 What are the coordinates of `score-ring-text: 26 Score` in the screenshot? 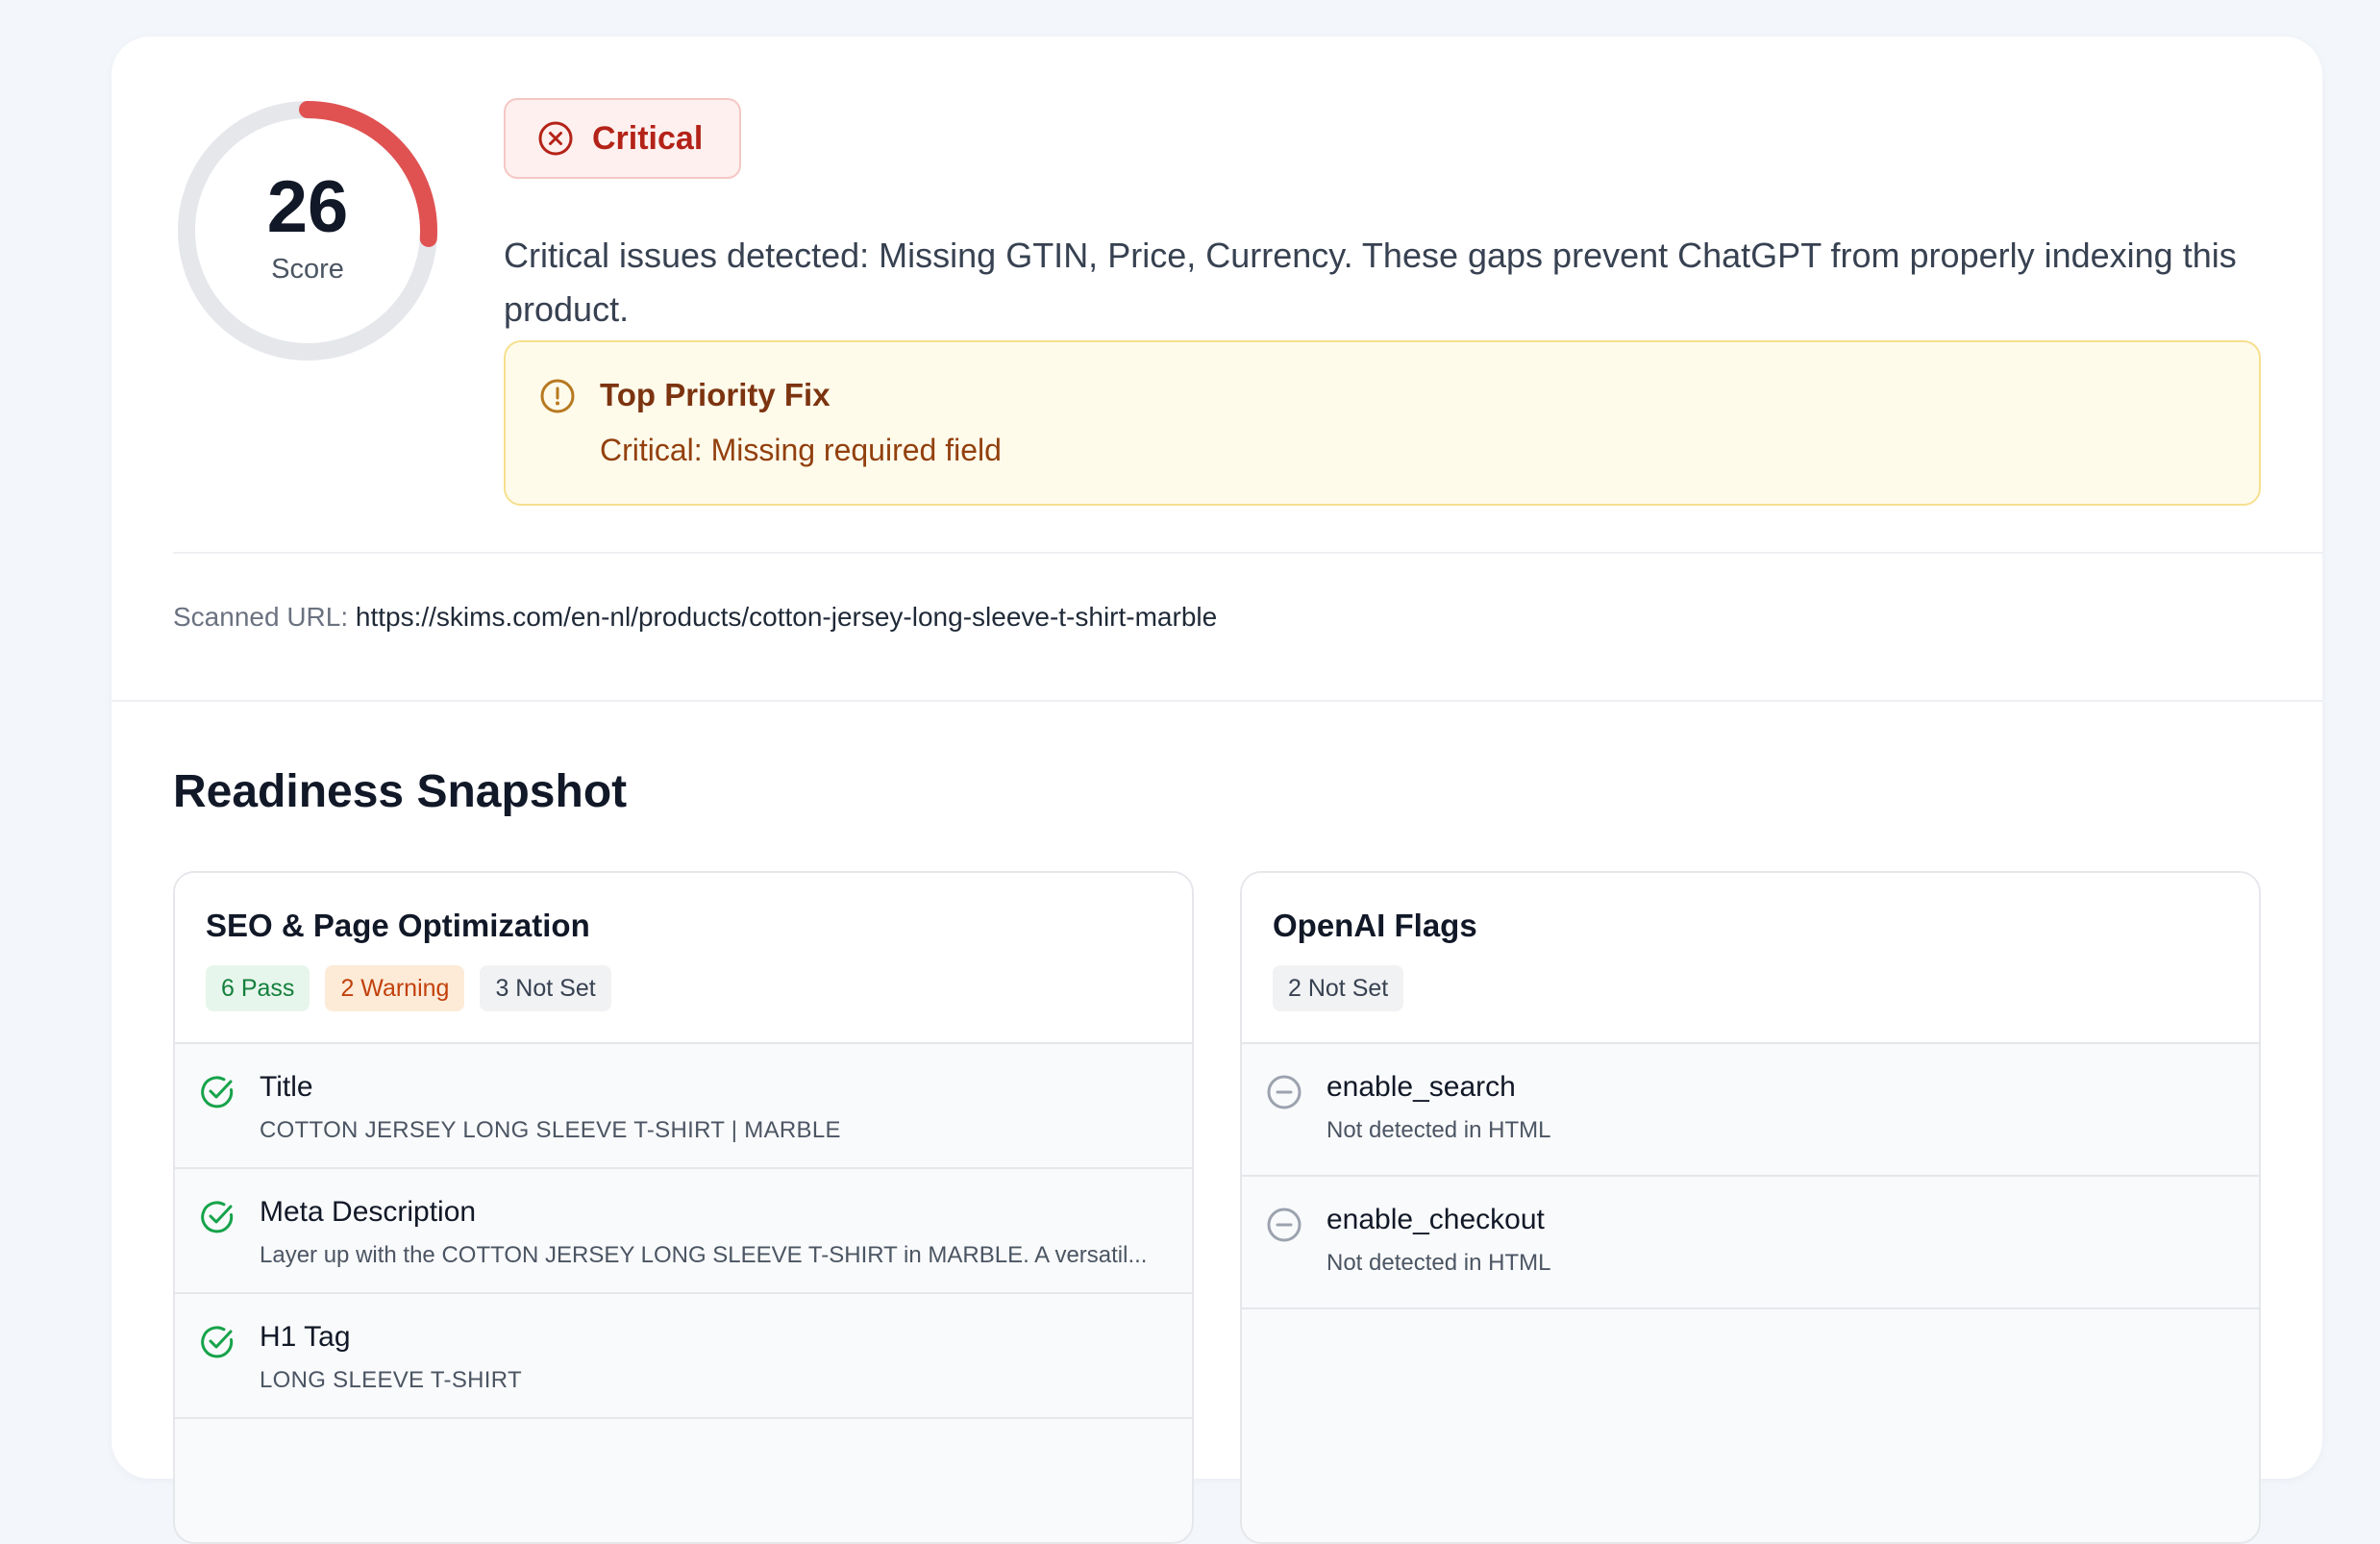 It's located at (307, 230).